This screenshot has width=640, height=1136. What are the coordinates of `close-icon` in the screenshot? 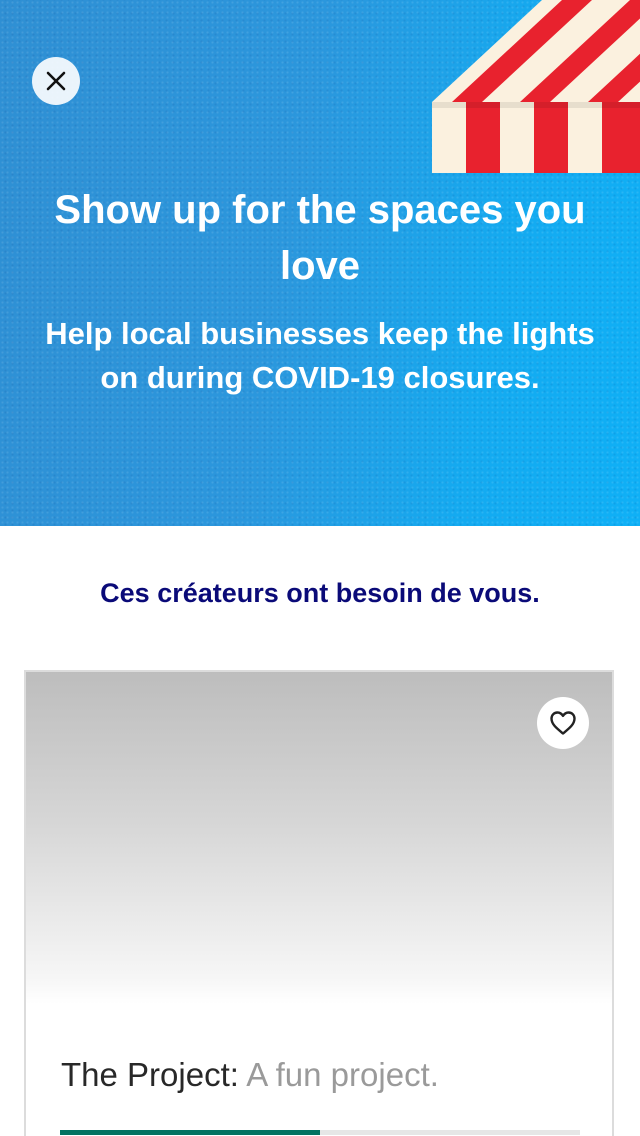 It's located at (56, 81).